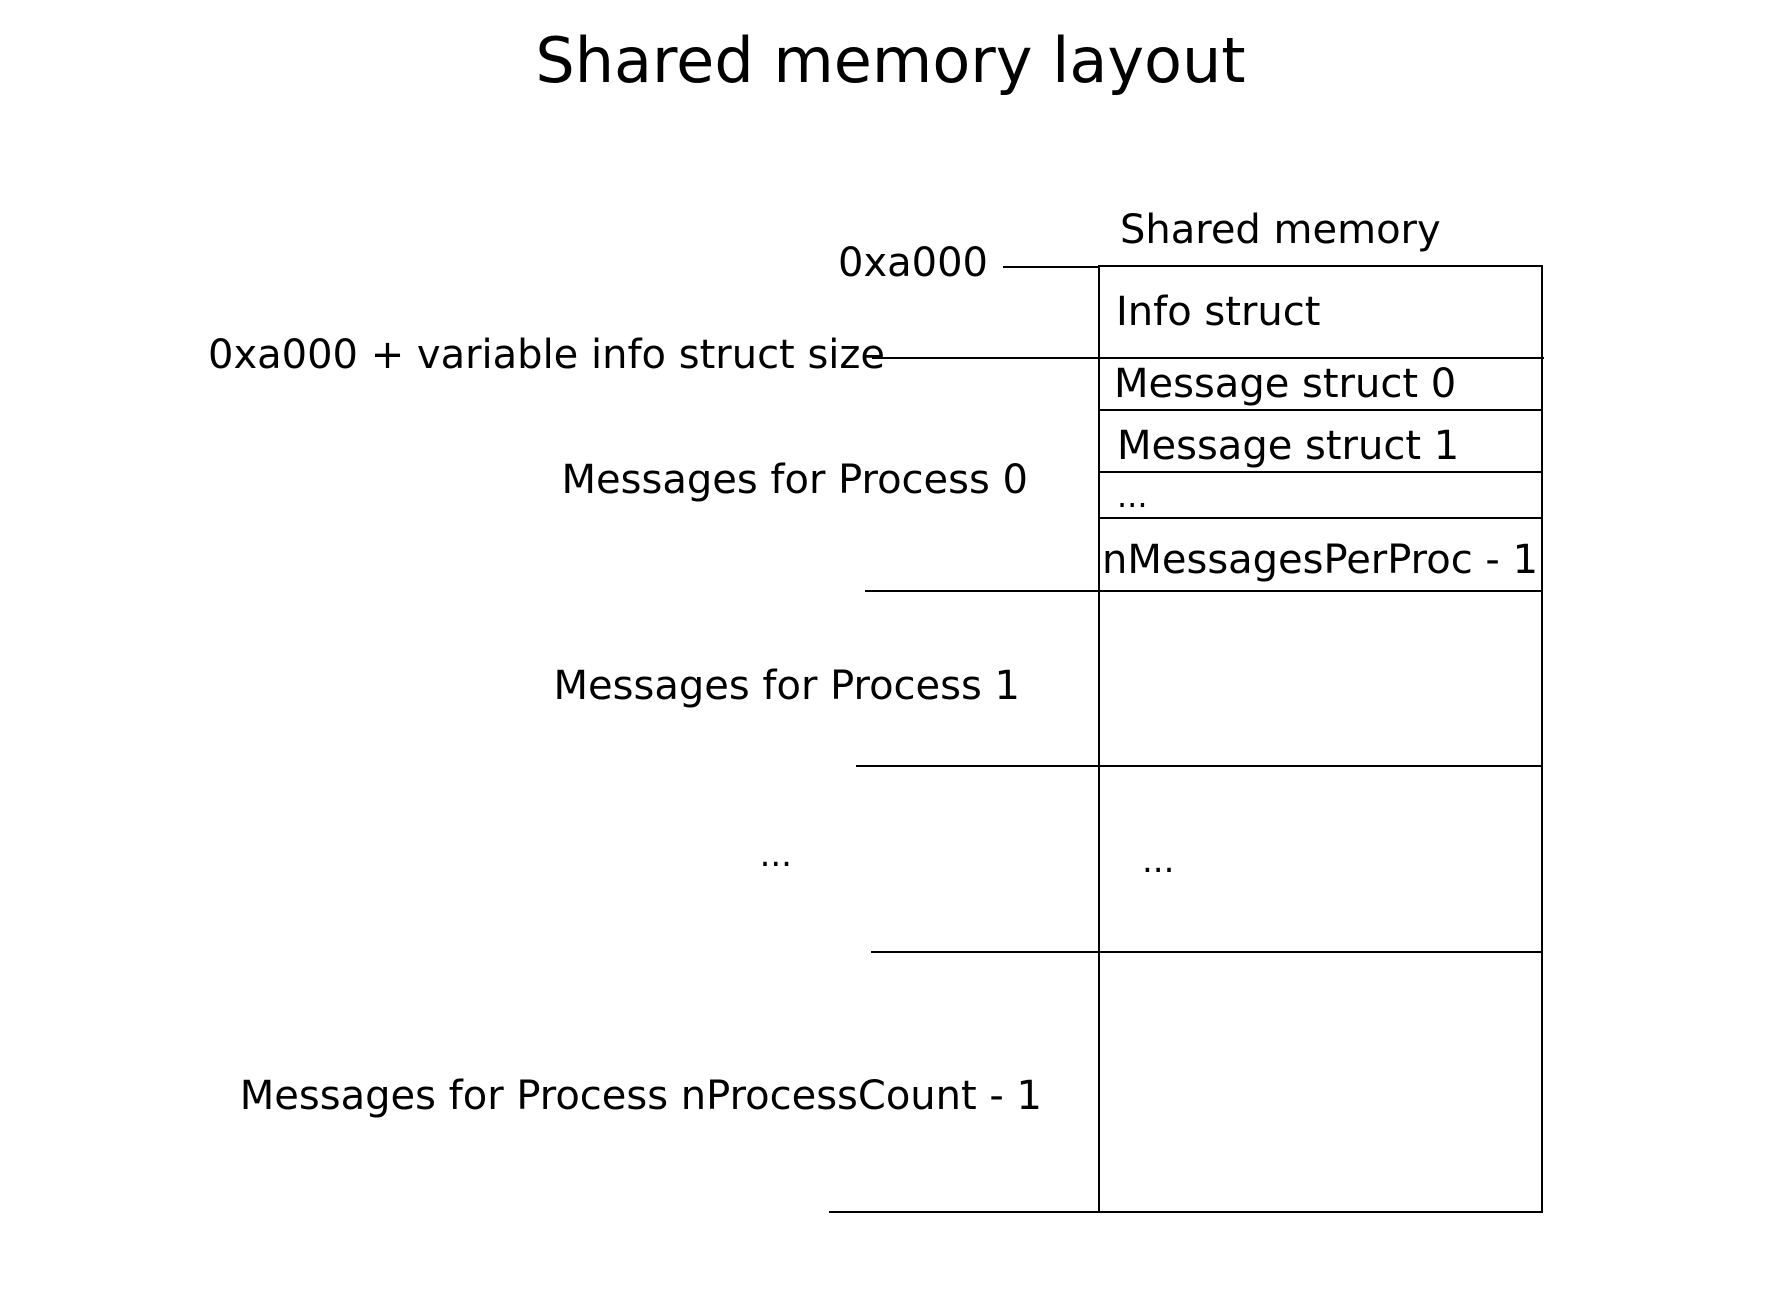 This screenshot has width=1781, height=1300. I want to click on process-ellipsis-divider, so click(1207, 952).